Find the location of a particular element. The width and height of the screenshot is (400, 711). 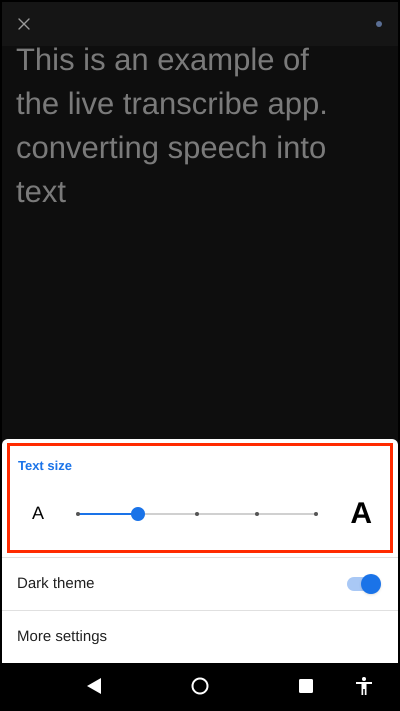

small-text-label: A is located at coordinates (38, 513).